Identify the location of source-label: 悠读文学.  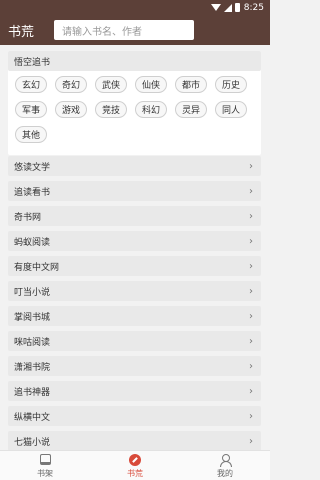
(32, 167).